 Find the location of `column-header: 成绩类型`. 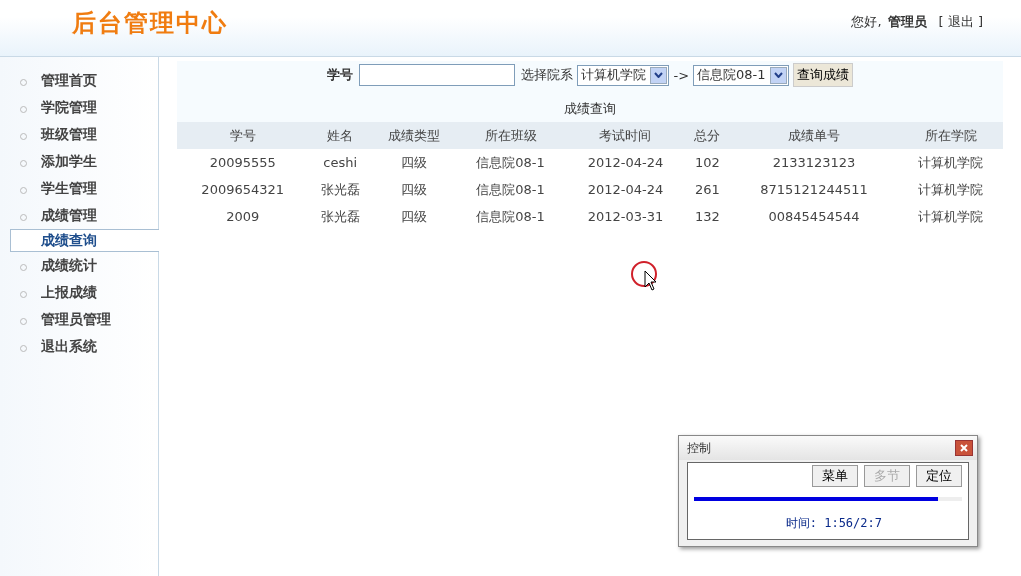

column-header: 成绩类型 is located at coordinates (414, 135).